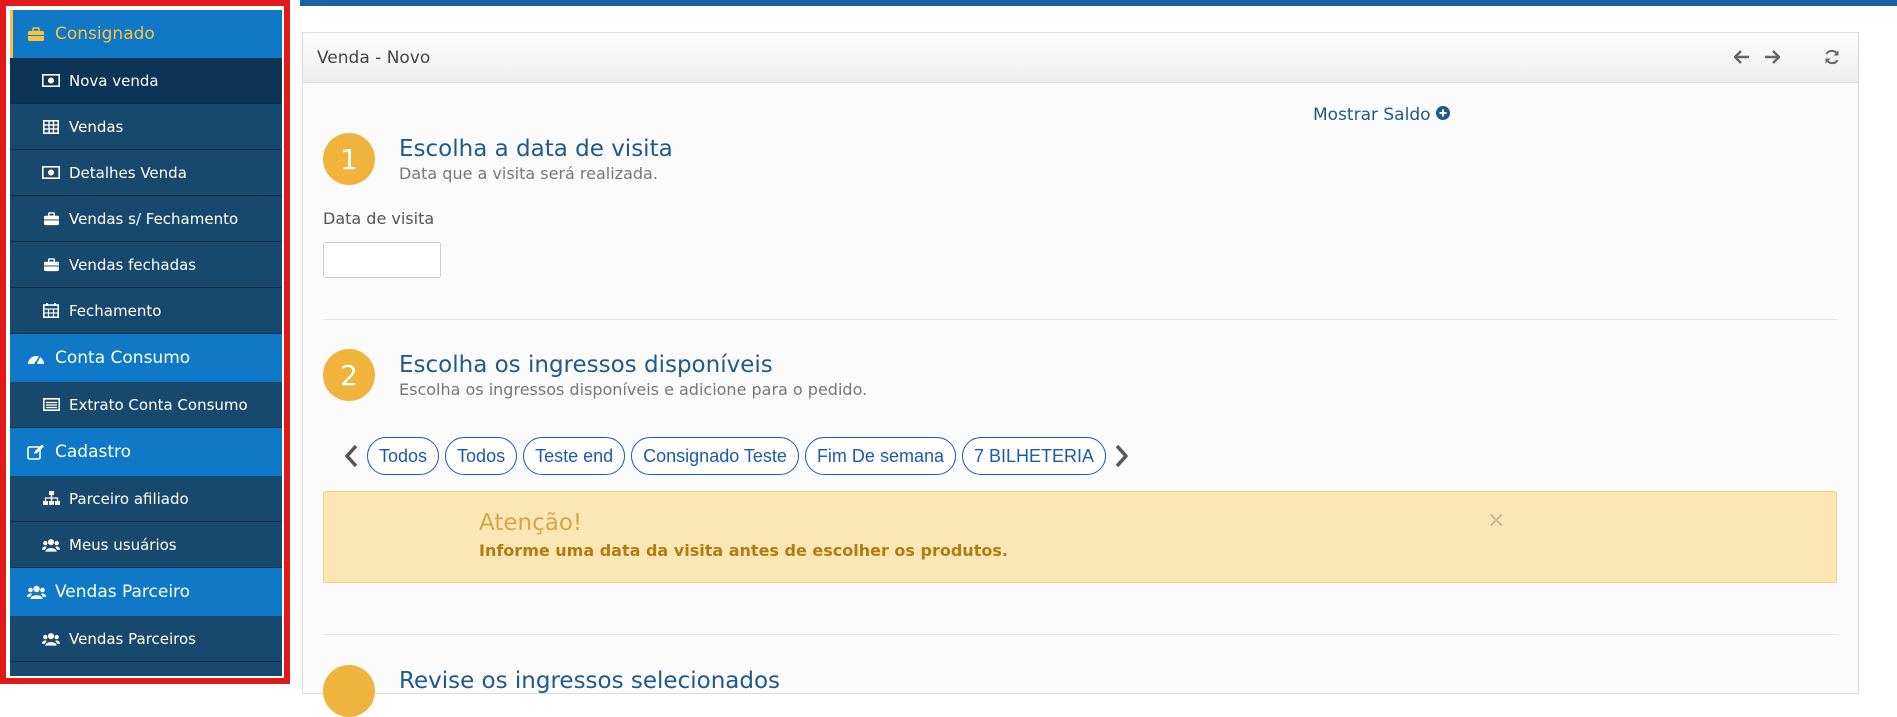 The image size is (1897, 717). Describe the element at coordinates (1787, 57) in the screenshot. I see `panel-tools` at that location.